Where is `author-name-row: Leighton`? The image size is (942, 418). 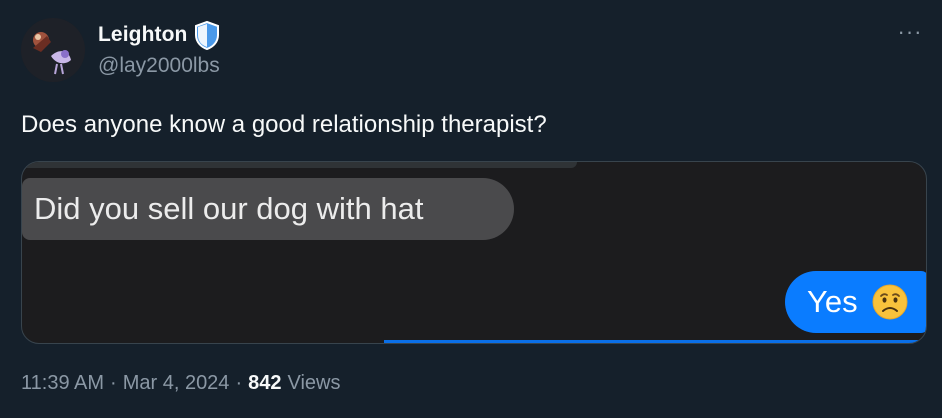 author-name-row: Leighton is located at coordinates (159, 35).